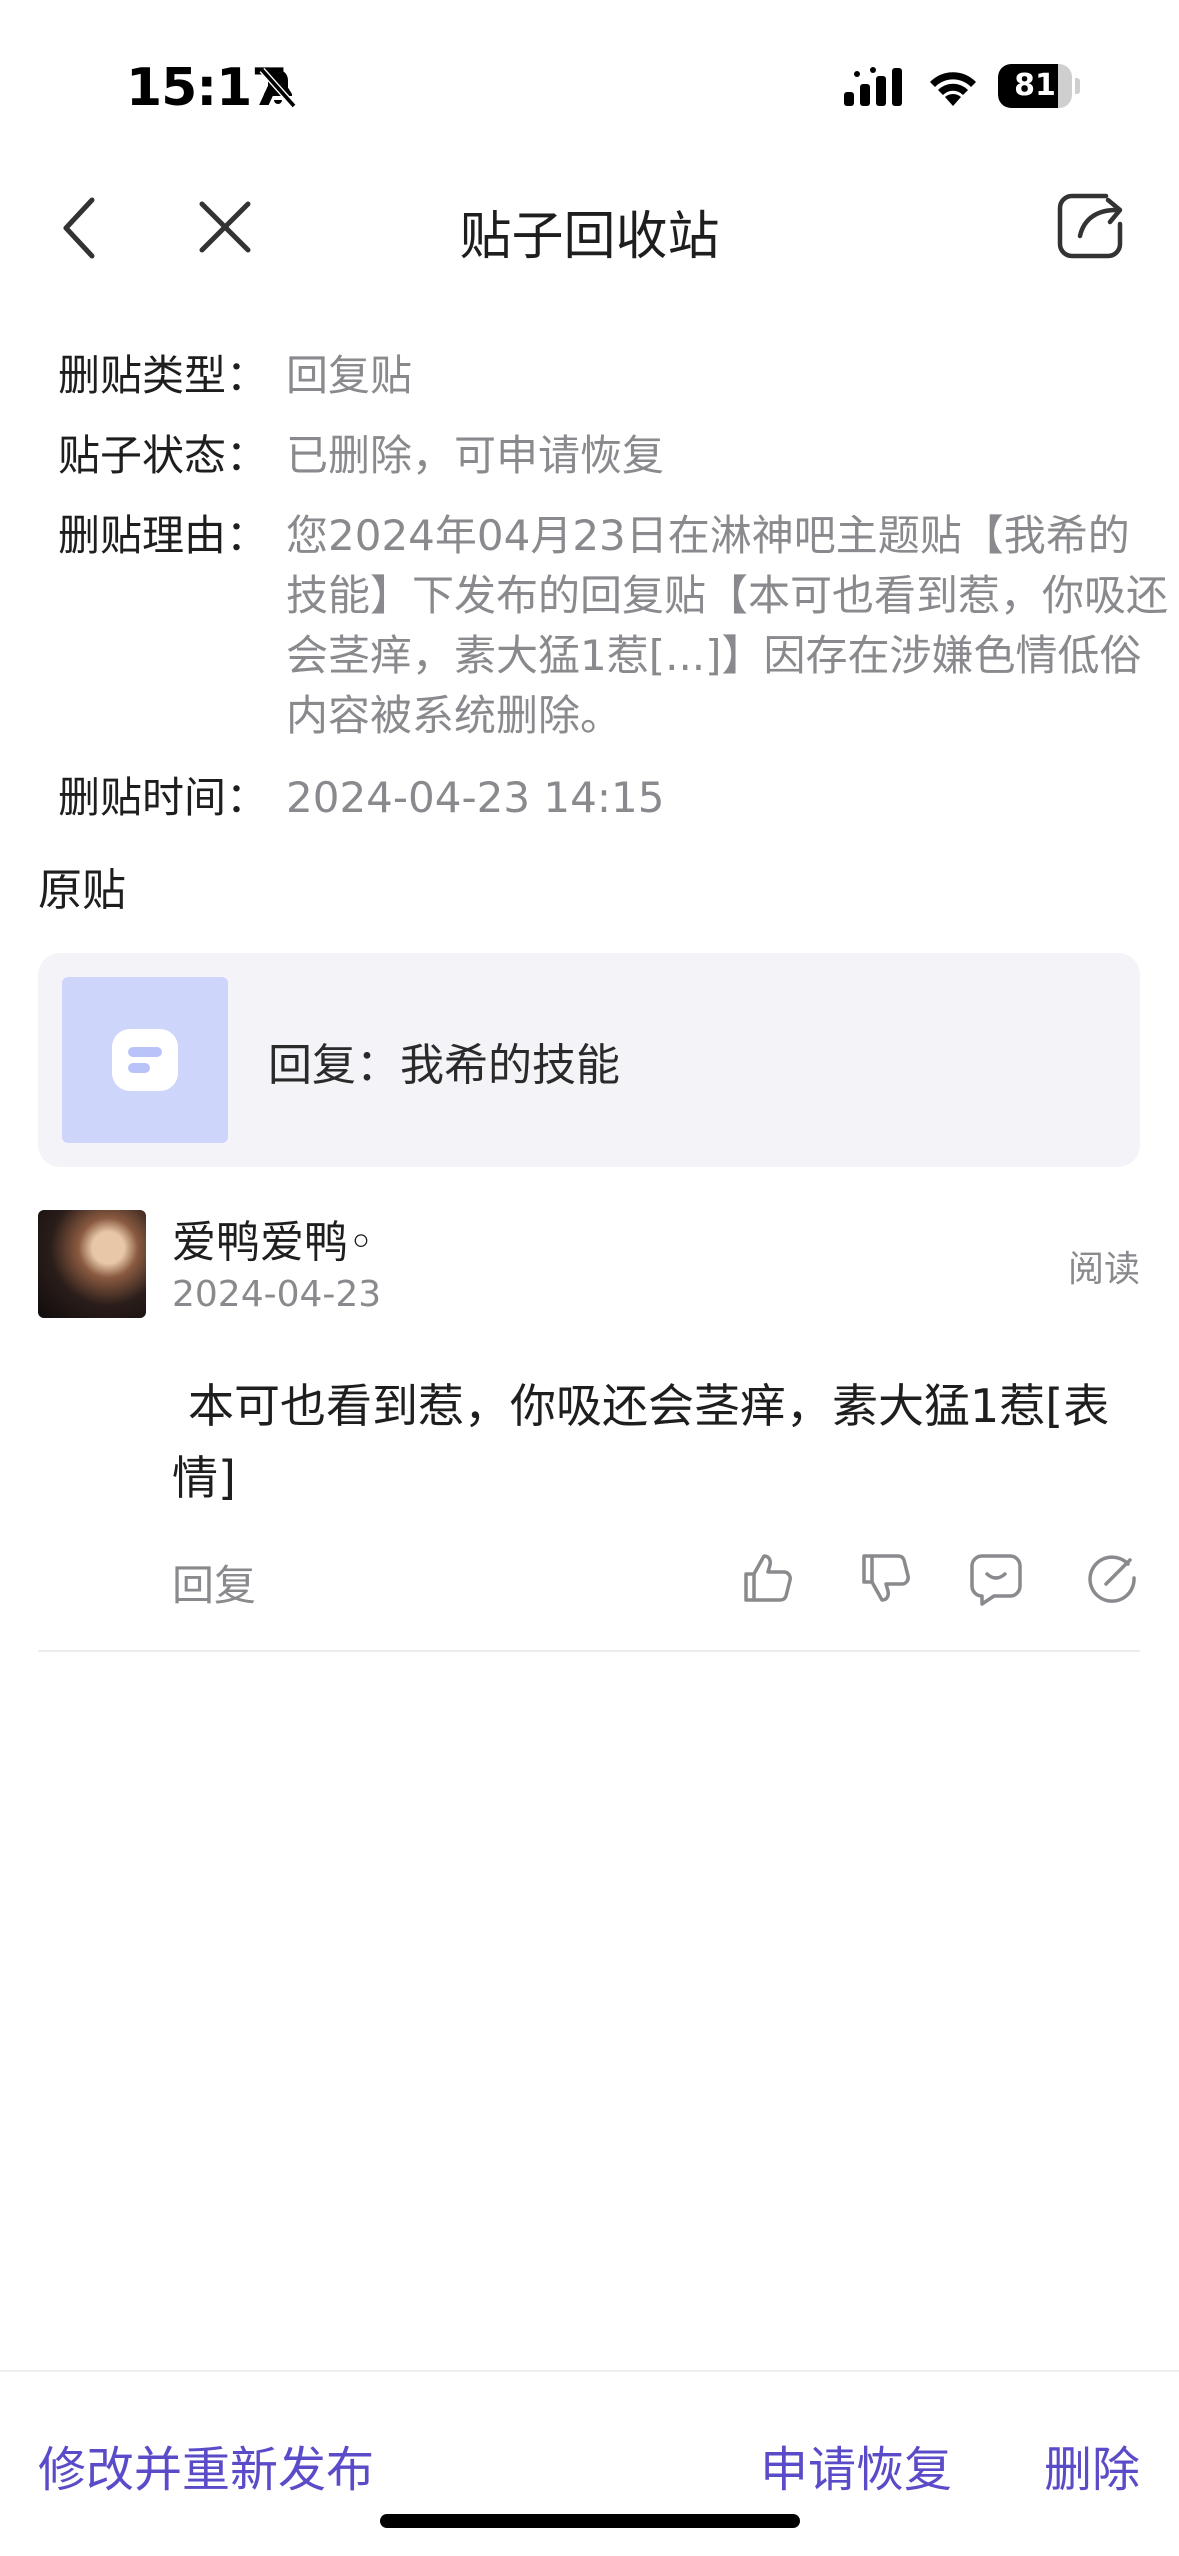 This screenshot has width=1179, height=2556. I want to click on bell-muted-icon, so click(278, 88).